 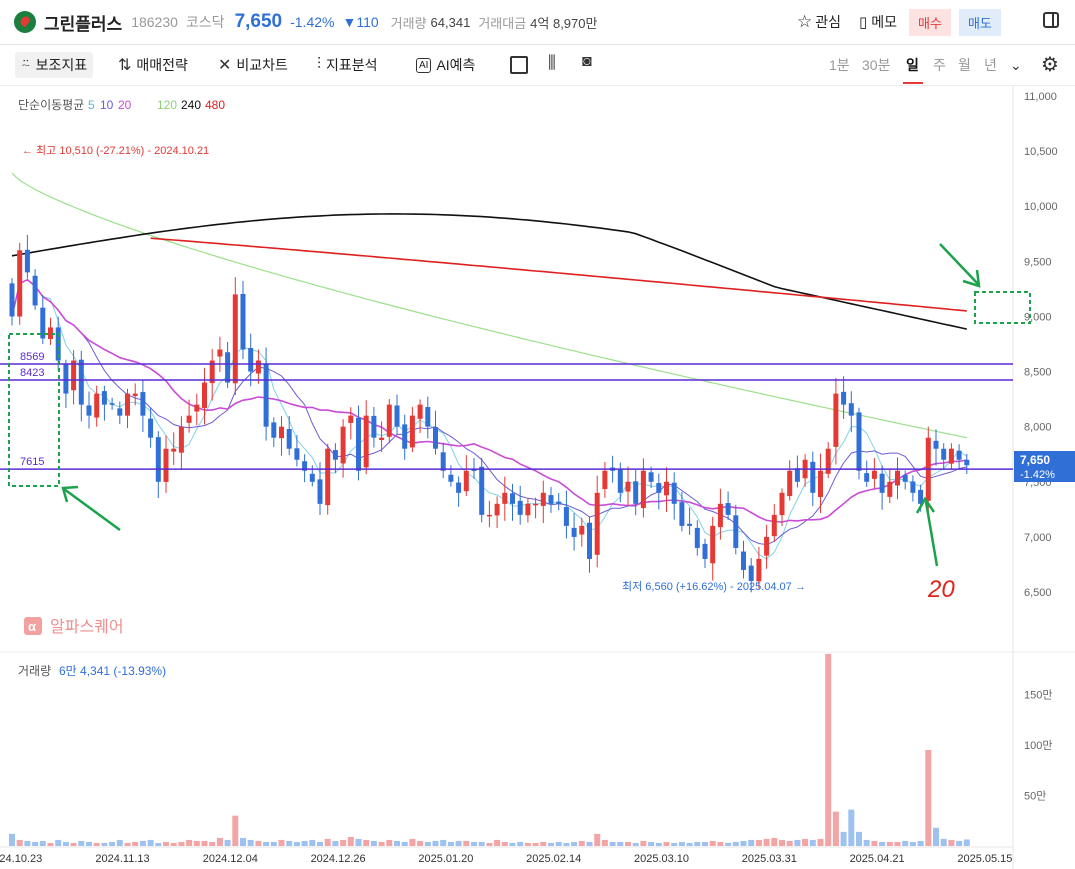 What do you see at coordinates (1038, 373) in the screenshot?
I see `y-tick-label: 8,500` at bounding box center [1038, 373].